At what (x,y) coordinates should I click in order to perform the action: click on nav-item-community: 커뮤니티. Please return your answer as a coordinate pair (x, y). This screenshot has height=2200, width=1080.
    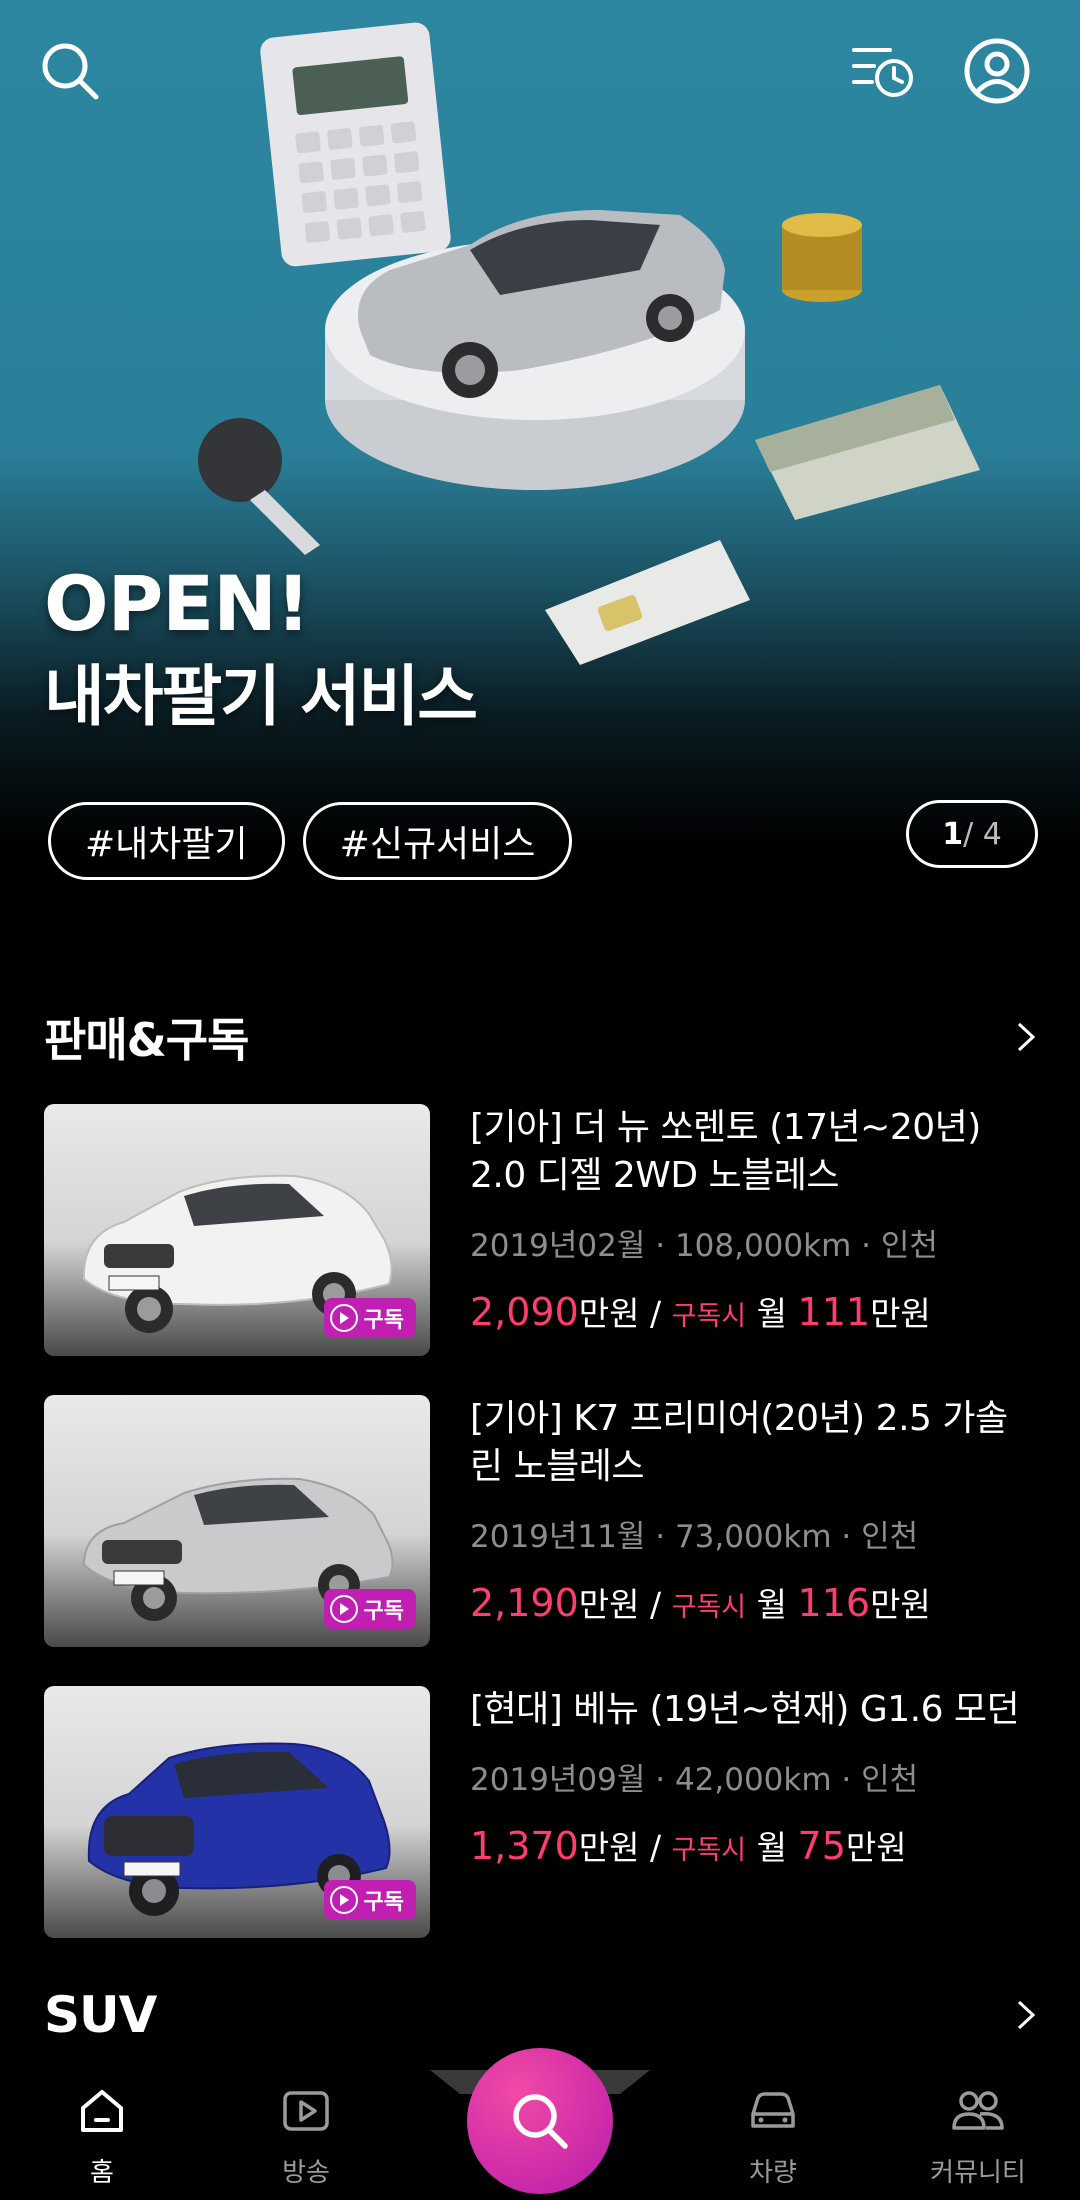
    Looking at the image, I should click on (978, 2138).